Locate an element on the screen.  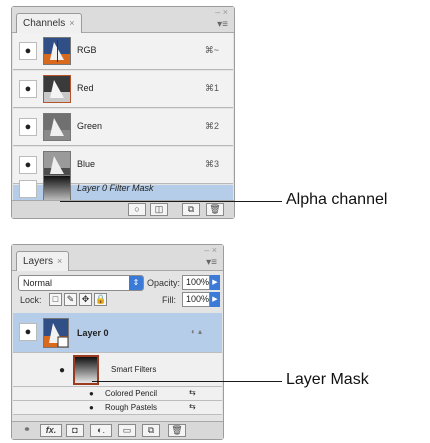
smart-object-icon: ◐ ▴ is located at coordinates (197, 331).